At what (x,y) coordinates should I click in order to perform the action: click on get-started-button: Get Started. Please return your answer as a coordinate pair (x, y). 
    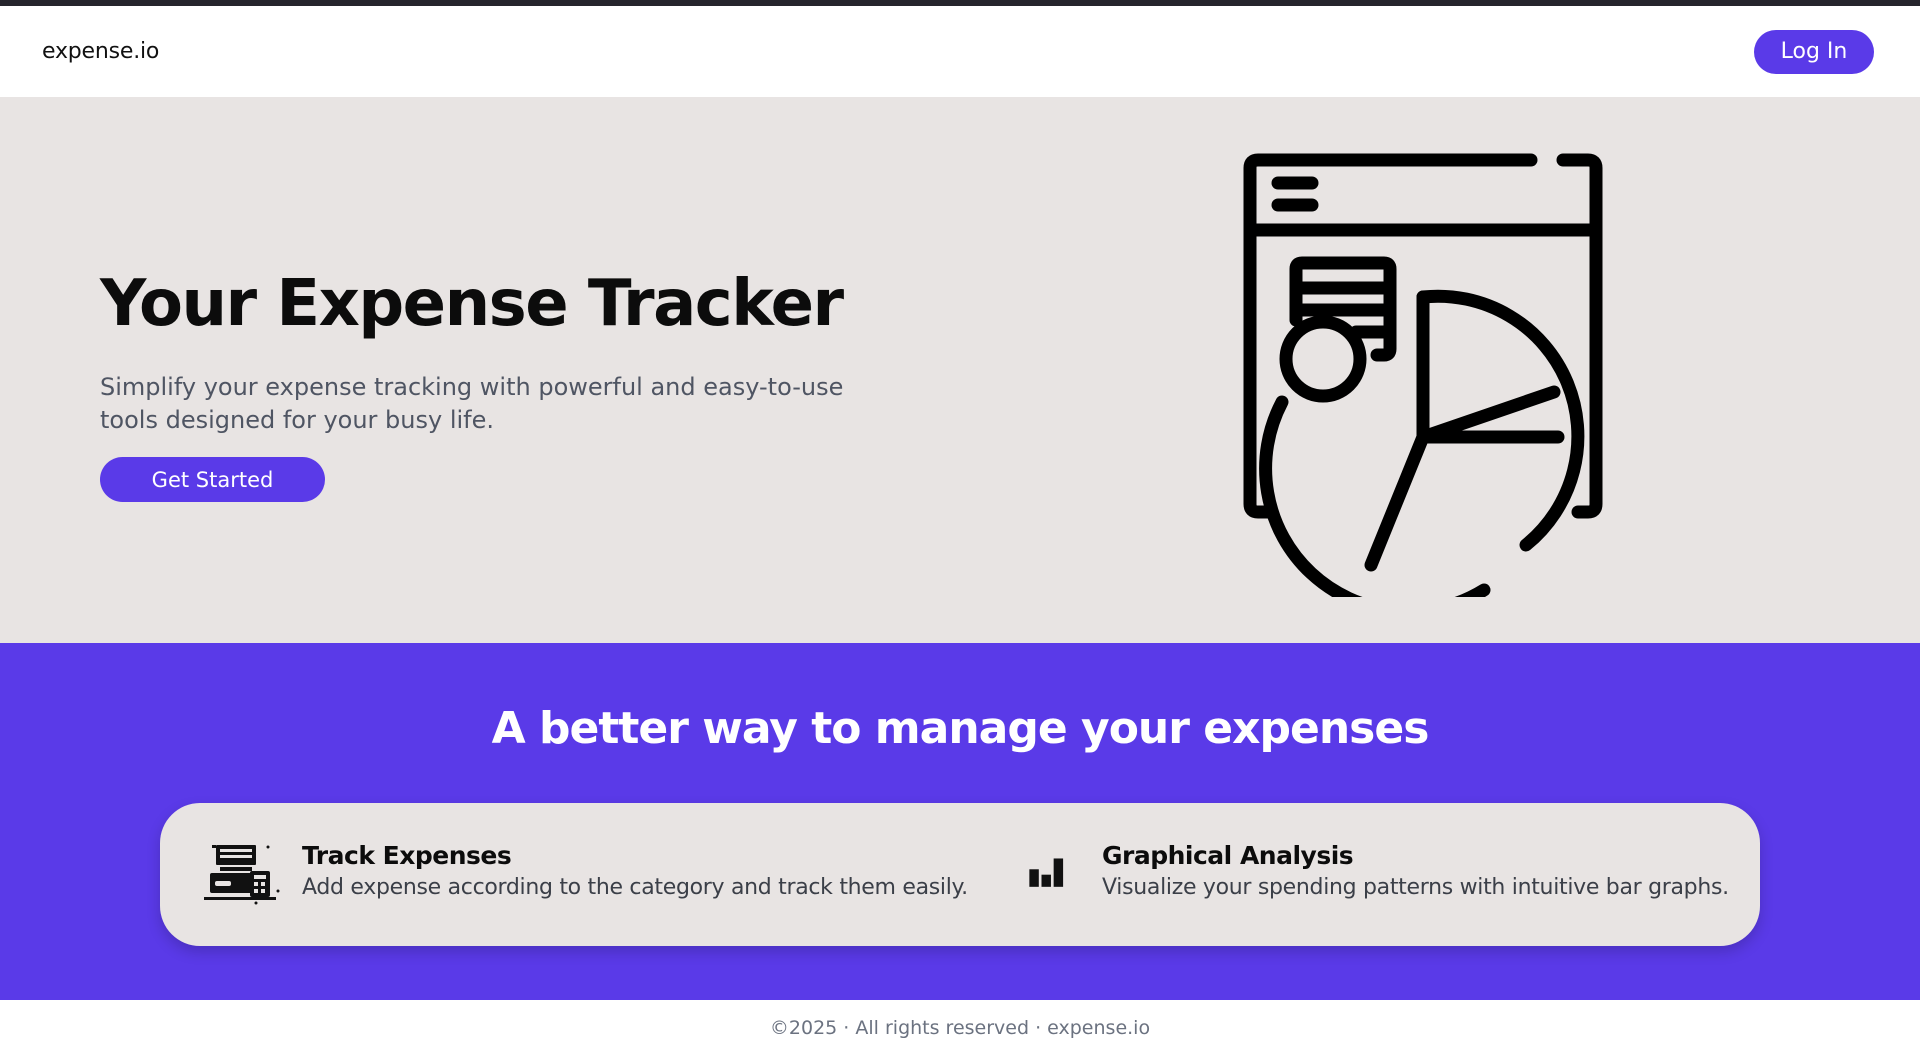
    Looking at the image, I should click on (212, 479).